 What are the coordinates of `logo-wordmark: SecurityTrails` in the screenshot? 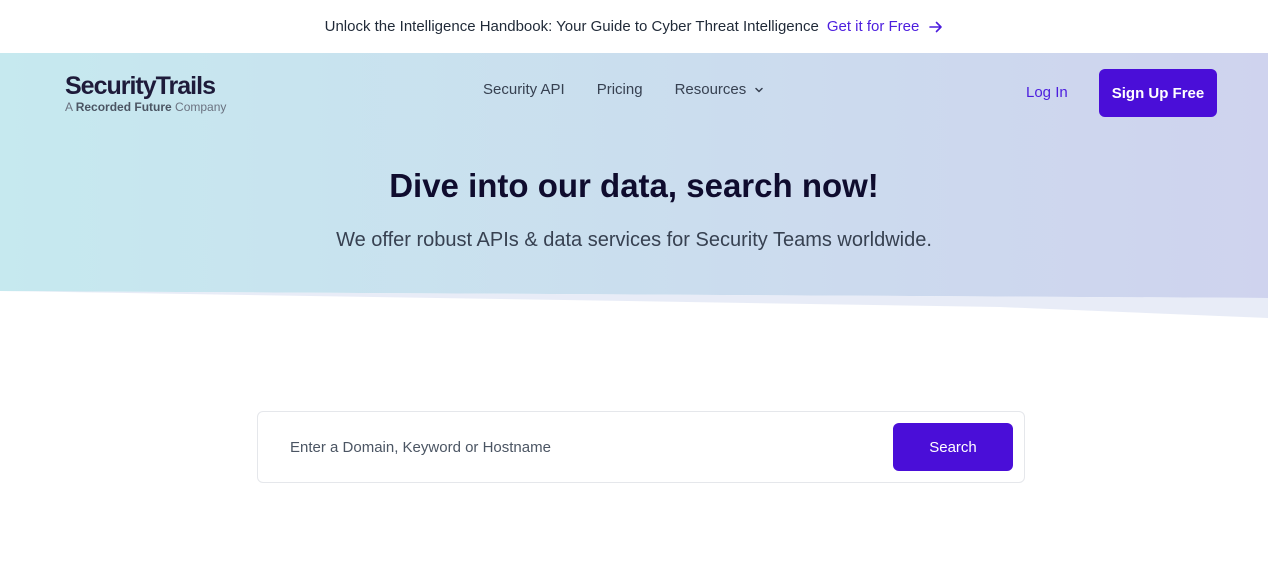 It's located at (140, 86).